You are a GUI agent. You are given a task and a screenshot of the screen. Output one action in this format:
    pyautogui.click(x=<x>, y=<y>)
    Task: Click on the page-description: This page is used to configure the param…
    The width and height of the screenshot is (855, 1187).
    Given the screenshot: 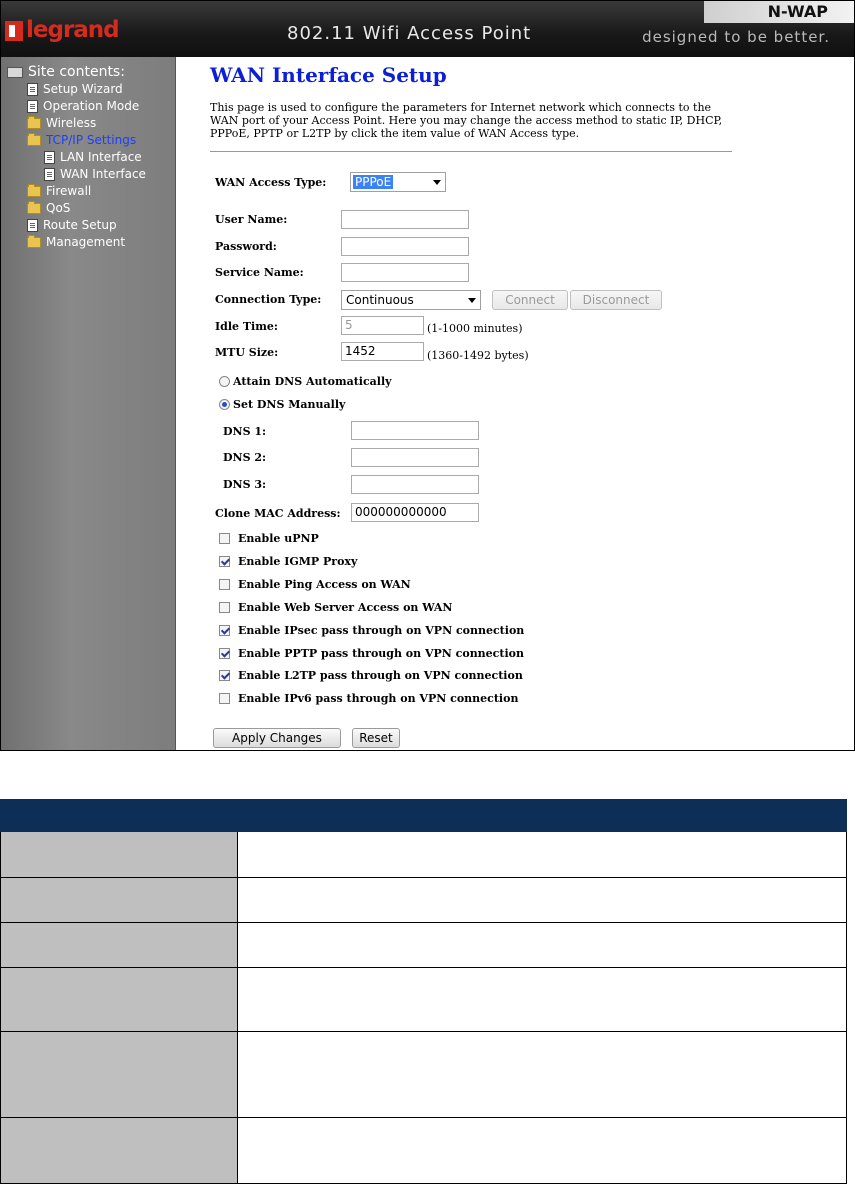 What is the action you would take?
    pyautogui.click(x=466, y=120)
    